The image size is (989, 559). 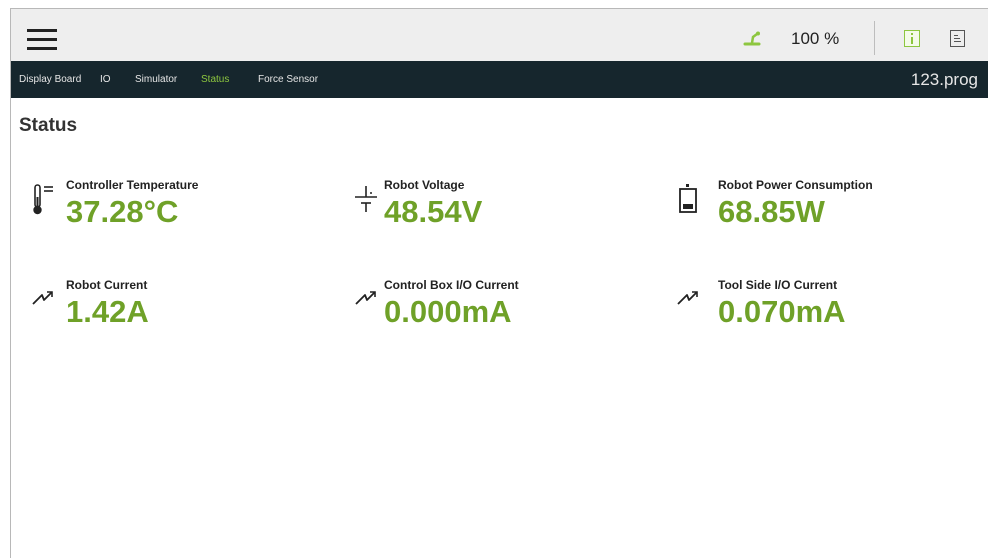 What do you see at coordinates (874, 38) in the screenshot?
I see `toolbar-divider` at bounding box center [874, 38].